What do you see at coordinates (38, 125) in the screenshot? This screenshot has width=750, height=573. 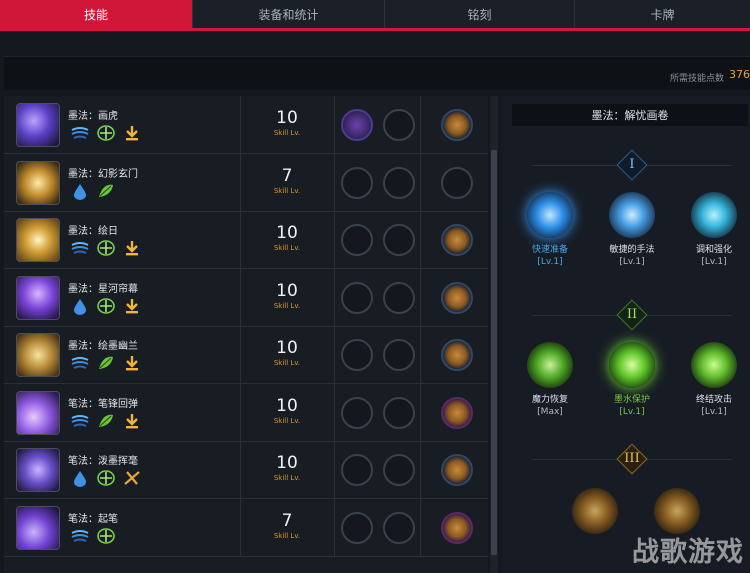 I see `paint-tiger-icon` at bounding box center [38, 125].